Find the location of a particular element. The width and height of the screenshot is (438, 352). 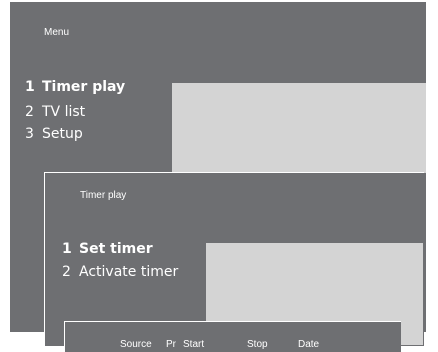

menu-item-label: Activate timer is located at coordinates (129, 272).